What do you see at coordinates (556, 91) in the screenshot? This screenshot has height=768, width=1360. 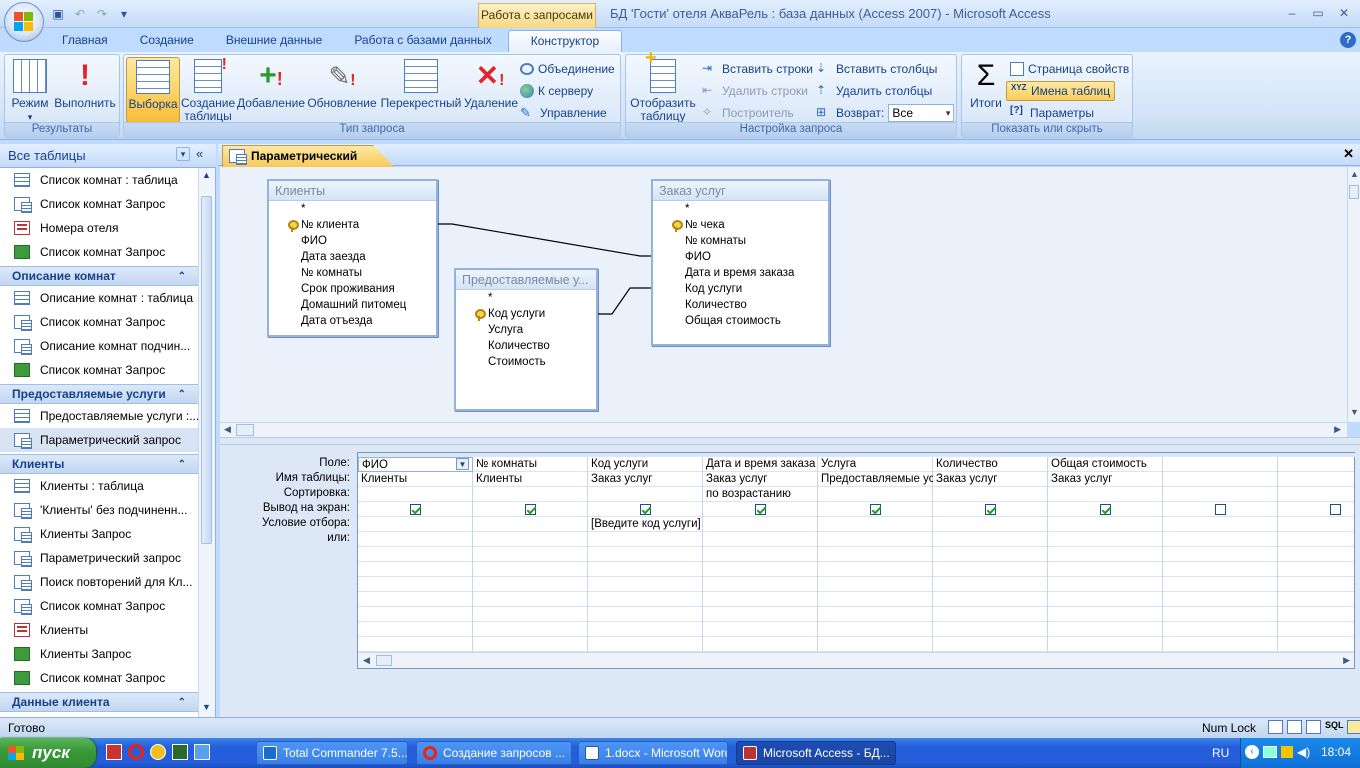 I see `pass-through-button: К серверу` at bounding box center [556, 91].